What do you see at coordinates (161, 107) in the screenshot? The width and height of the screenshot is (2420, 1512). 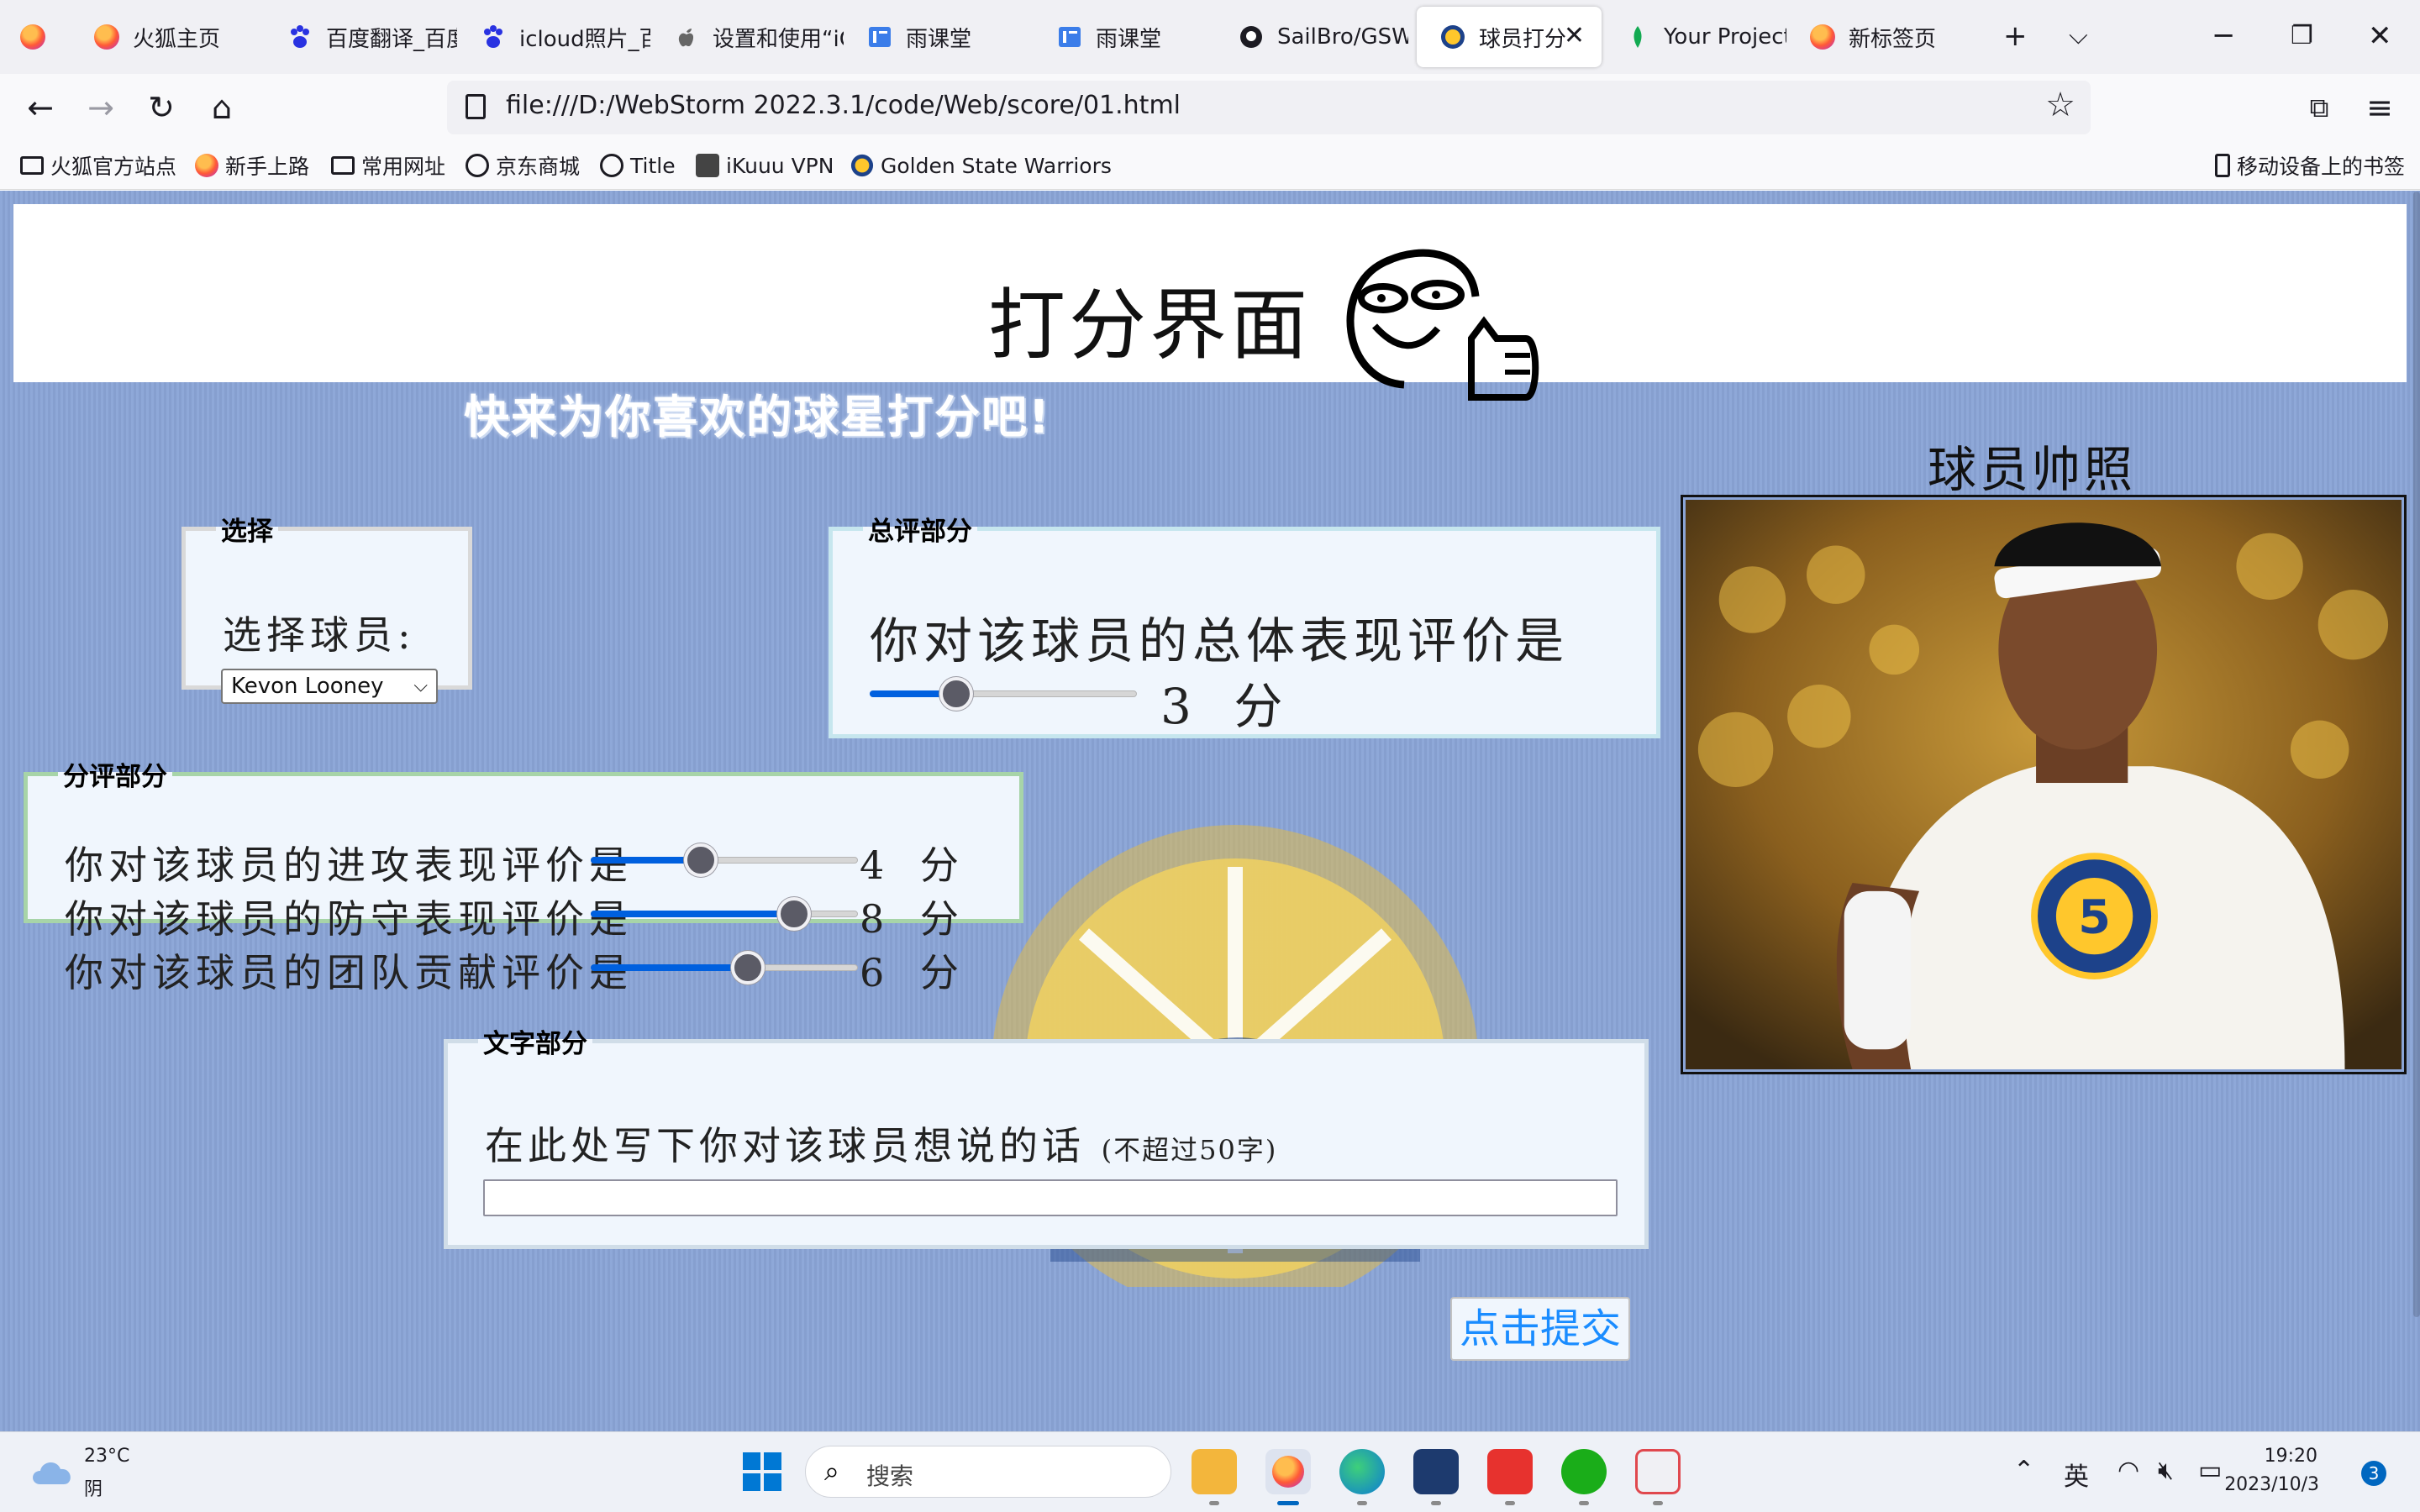 I see `reload-icon: ↻` at bounding box center [161, 107].